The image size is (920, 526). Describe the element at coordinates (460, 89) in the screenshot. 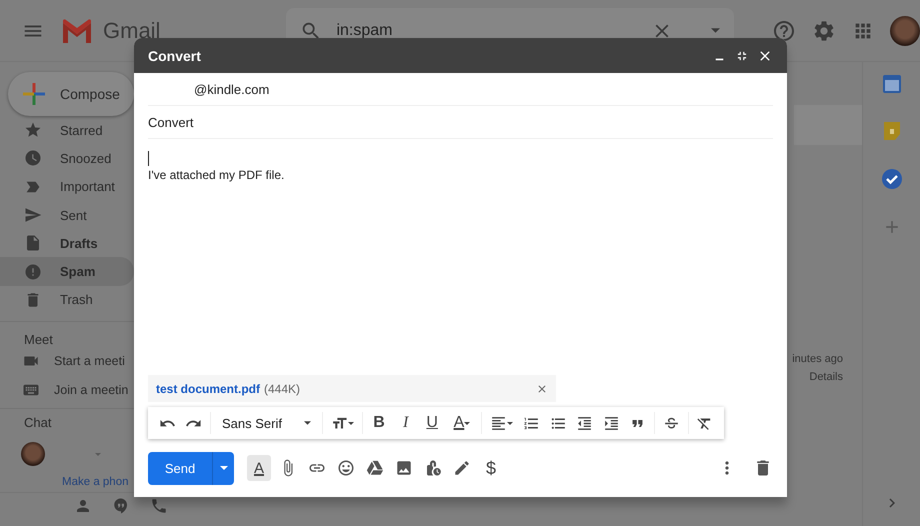

I see `recipient-field: @kindle.com` at that location.